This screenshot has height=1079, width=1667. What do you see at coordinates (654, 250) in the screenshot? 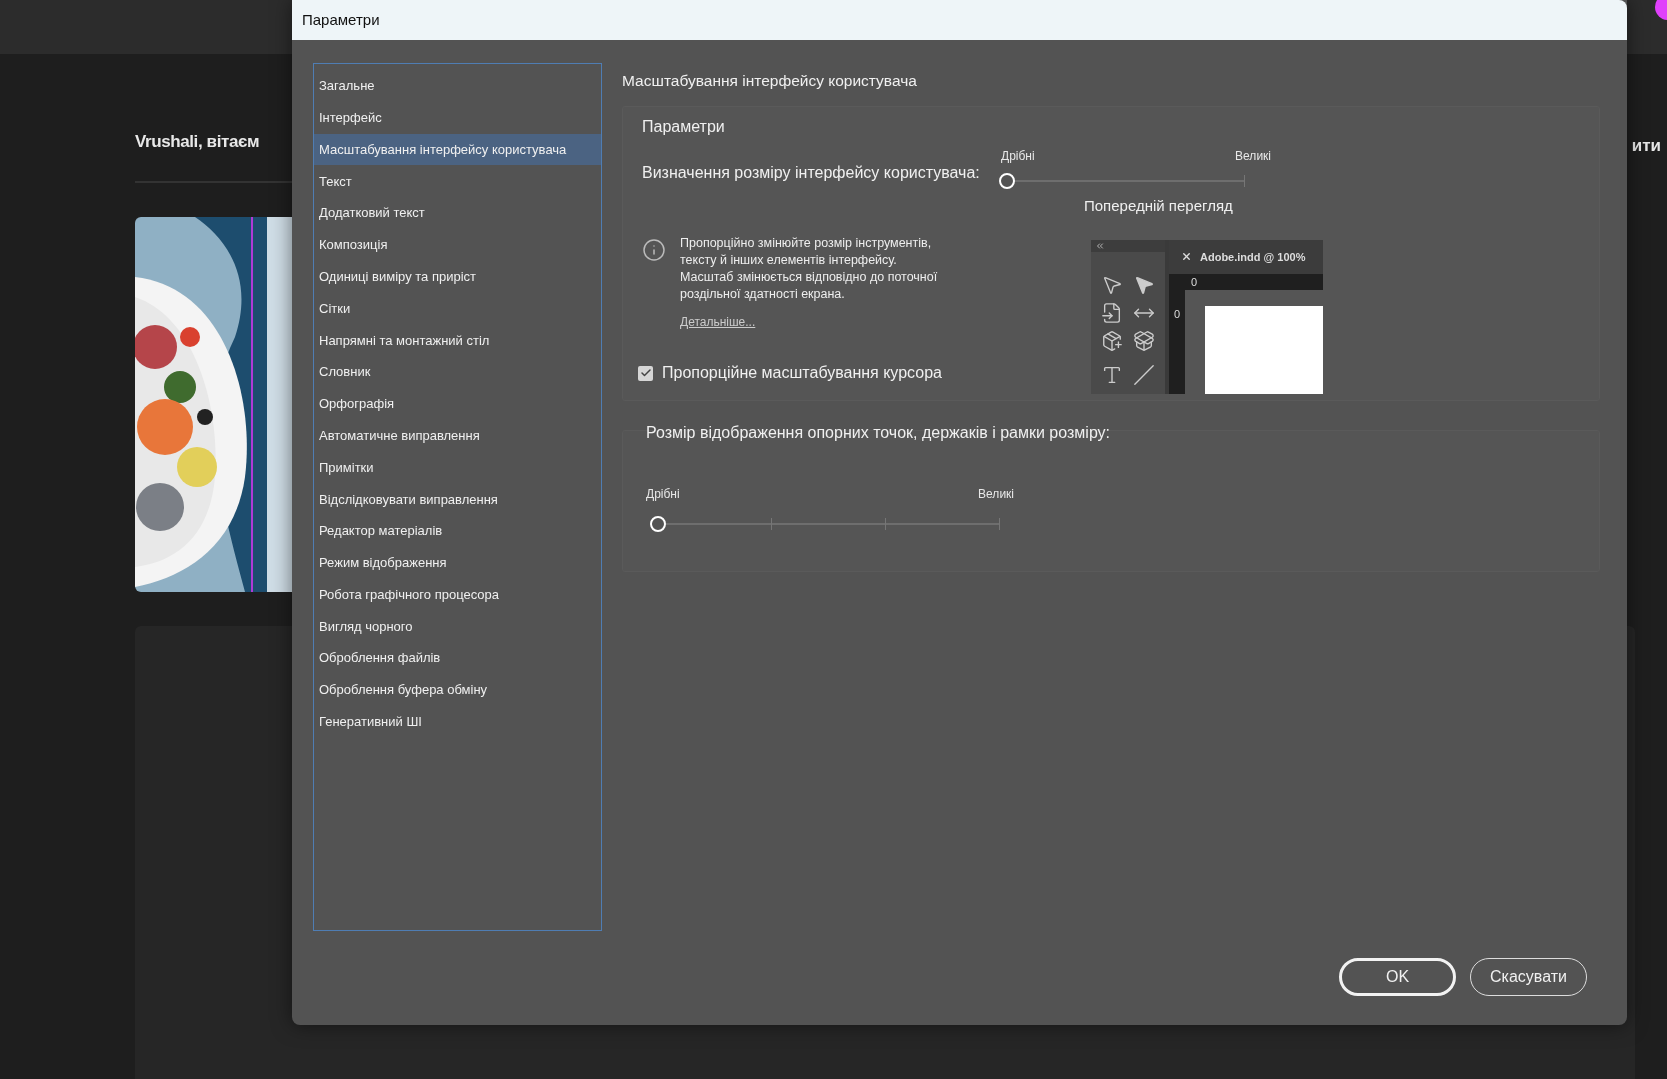
I see `info-icon` at bounding box center [654, 250].